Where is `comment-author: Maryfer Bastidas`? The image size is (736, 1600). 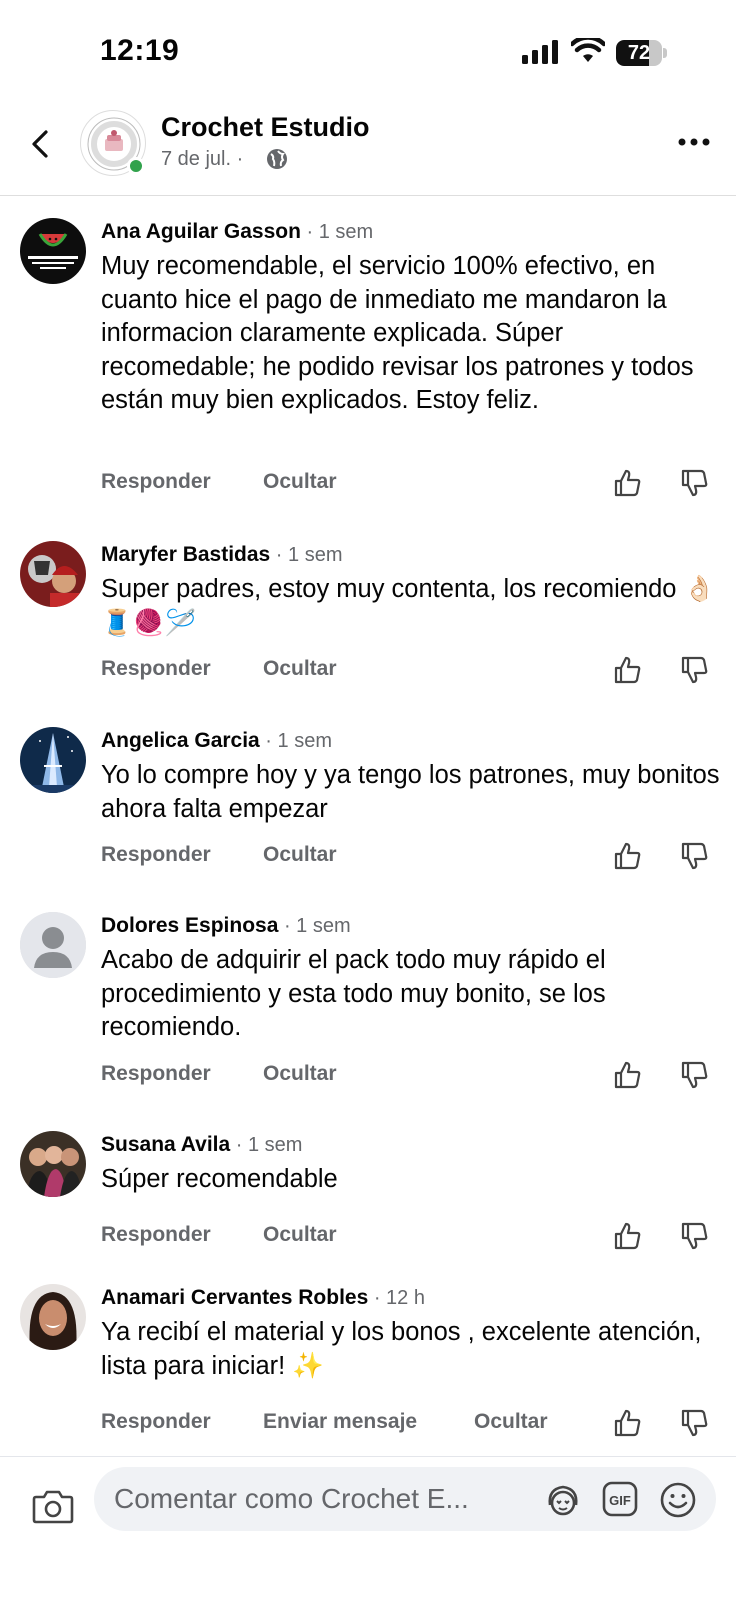 comment-author: Maryfer Bastidas is located at coordinates (185, 554).